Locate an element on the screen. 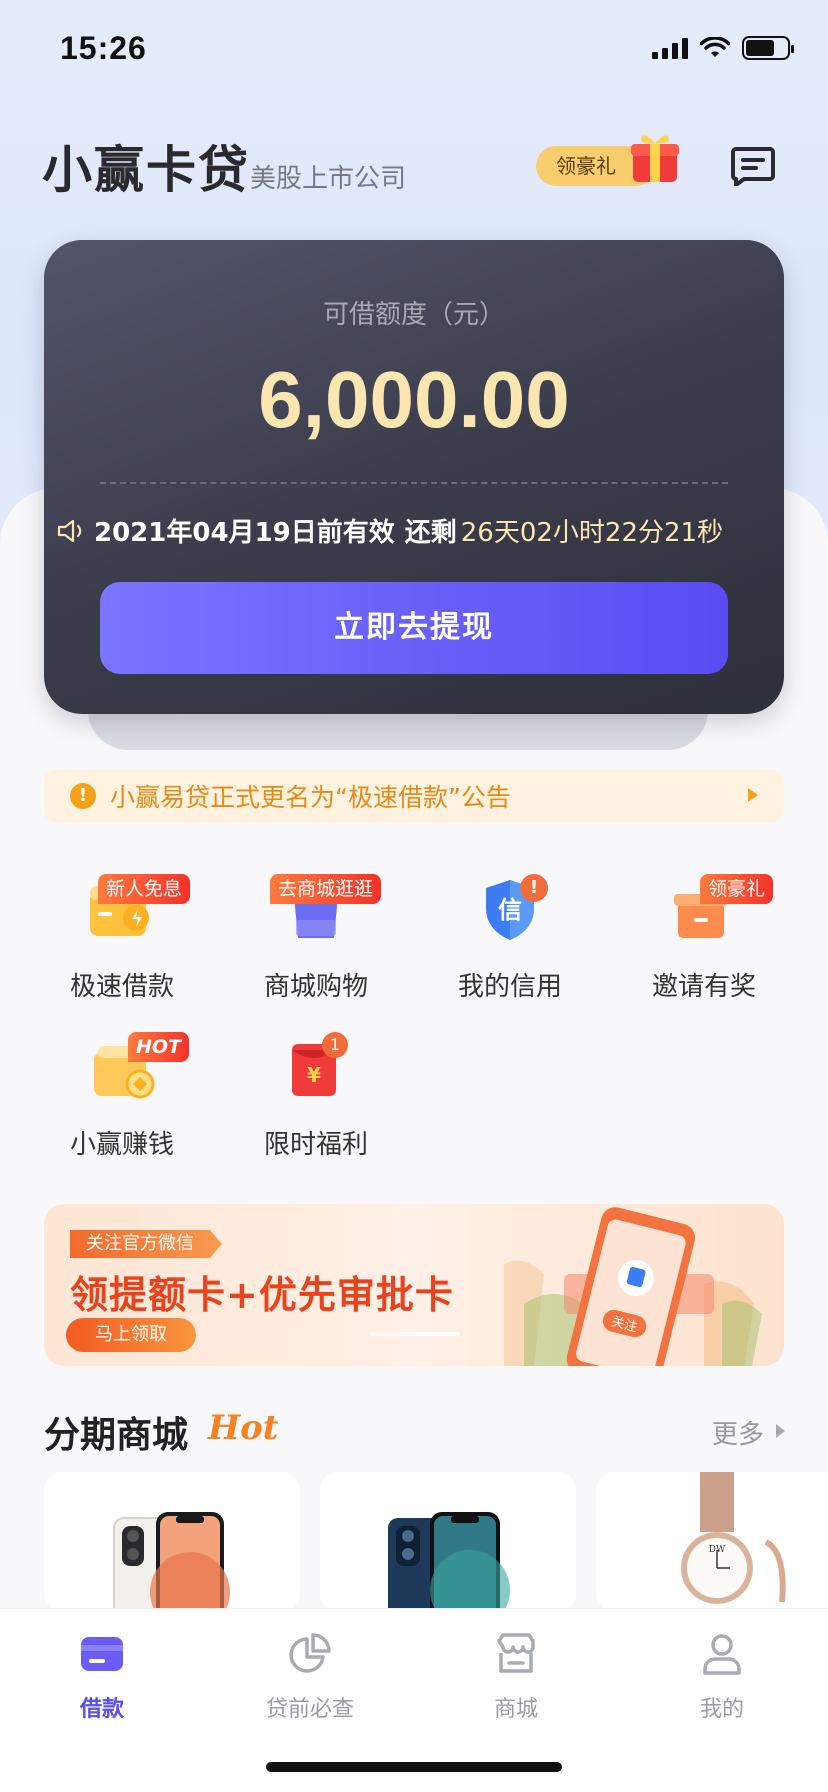 The height and width of the screenshot is (1792, 828). banner-pagination is located at coordinates (415, 1334).